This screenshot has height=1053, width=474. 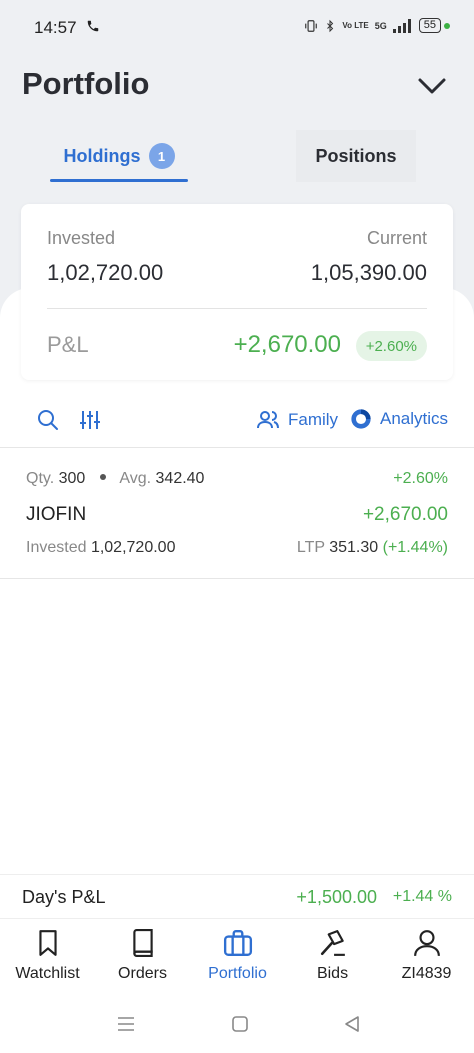 I want to click on holdings-toolbar: Family Analytics, so click(x=237, y=422).